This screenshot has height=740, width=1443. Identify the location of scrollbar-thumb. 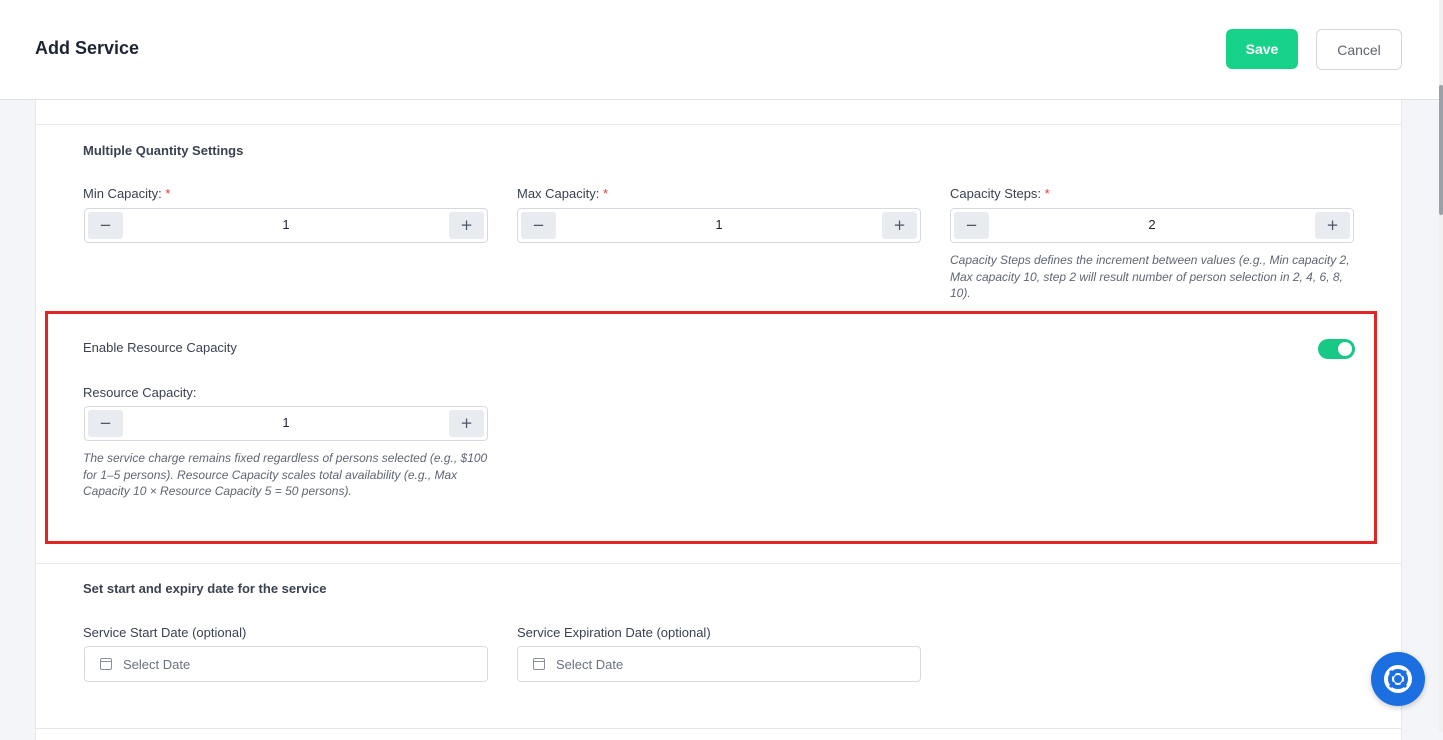
(1441, 150).